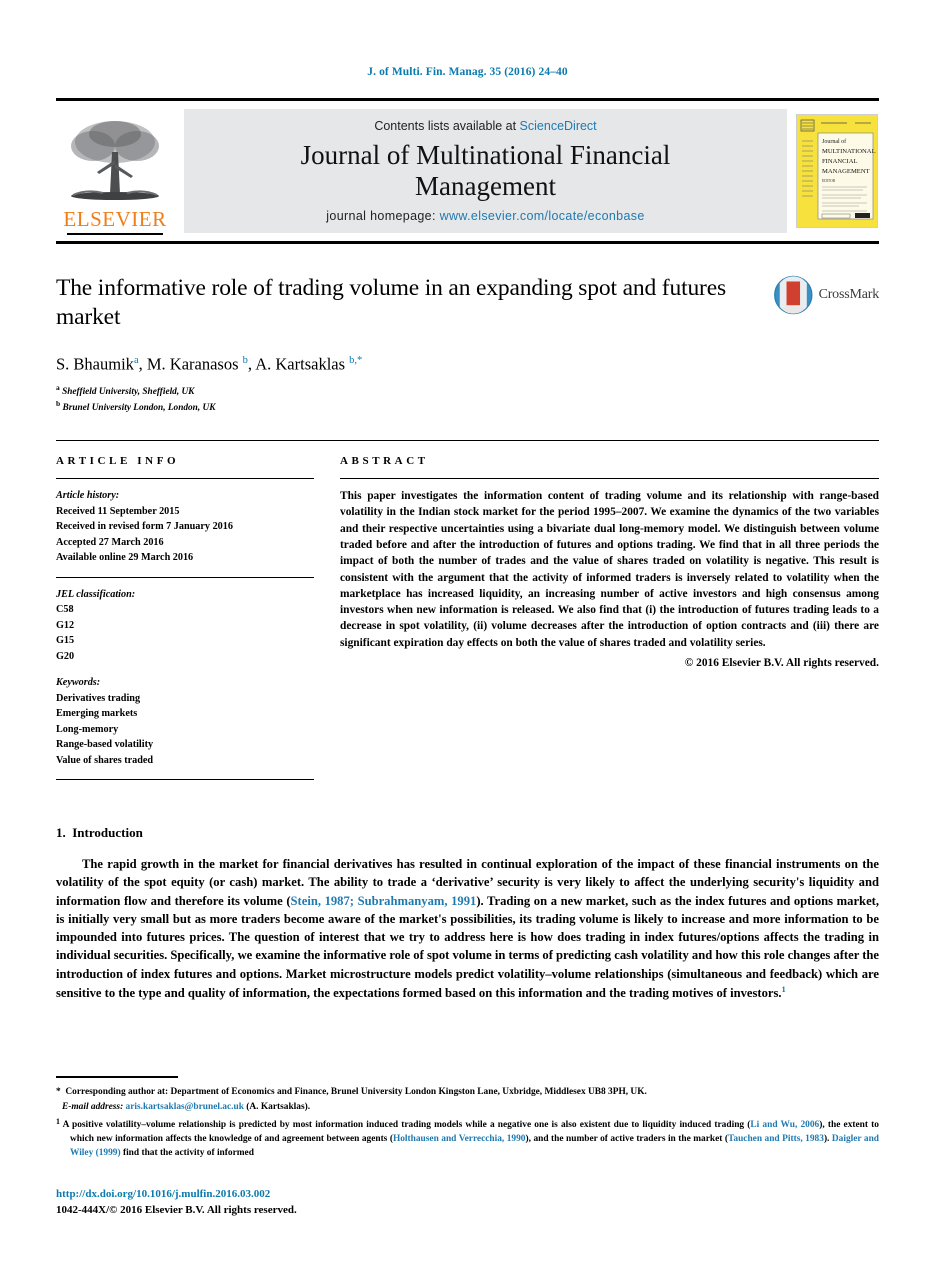  Describe the element at coordinates (542, 216) in the screenshot. I see `journal-homepage-link: www.elsevier.com/locate/econbase` at that location.